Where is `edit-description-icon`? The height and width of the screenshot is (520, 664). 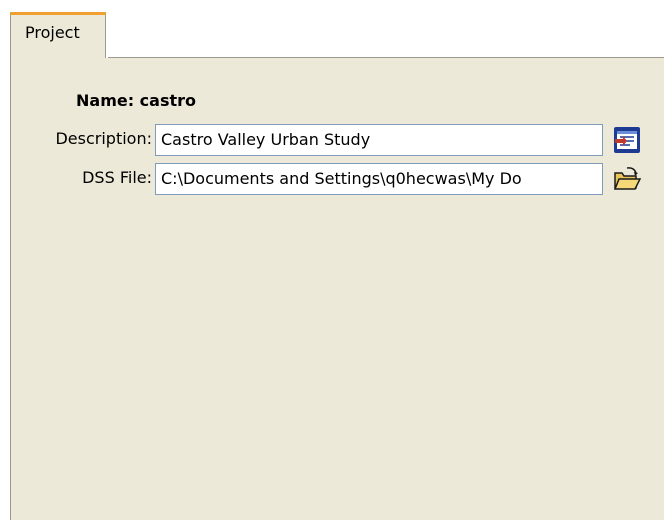 edit-description-icon is located at coordinates (627, 140).